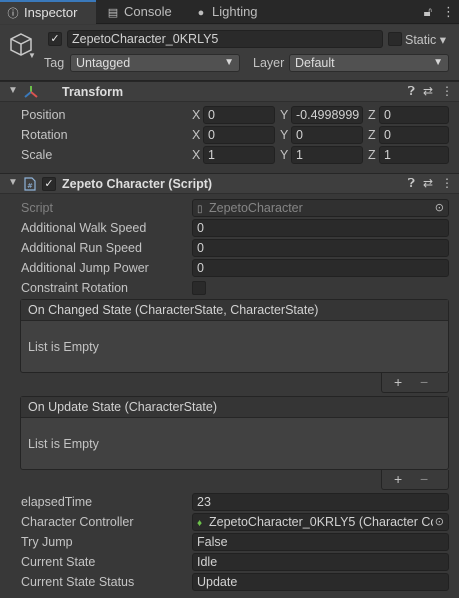 Image resolution: width=459 pixels, height=598 pixels. What do you see at coordinates (320, 562) in the screenshot?
I see `current-state-input: Idle` at bounding box center [320, 562].